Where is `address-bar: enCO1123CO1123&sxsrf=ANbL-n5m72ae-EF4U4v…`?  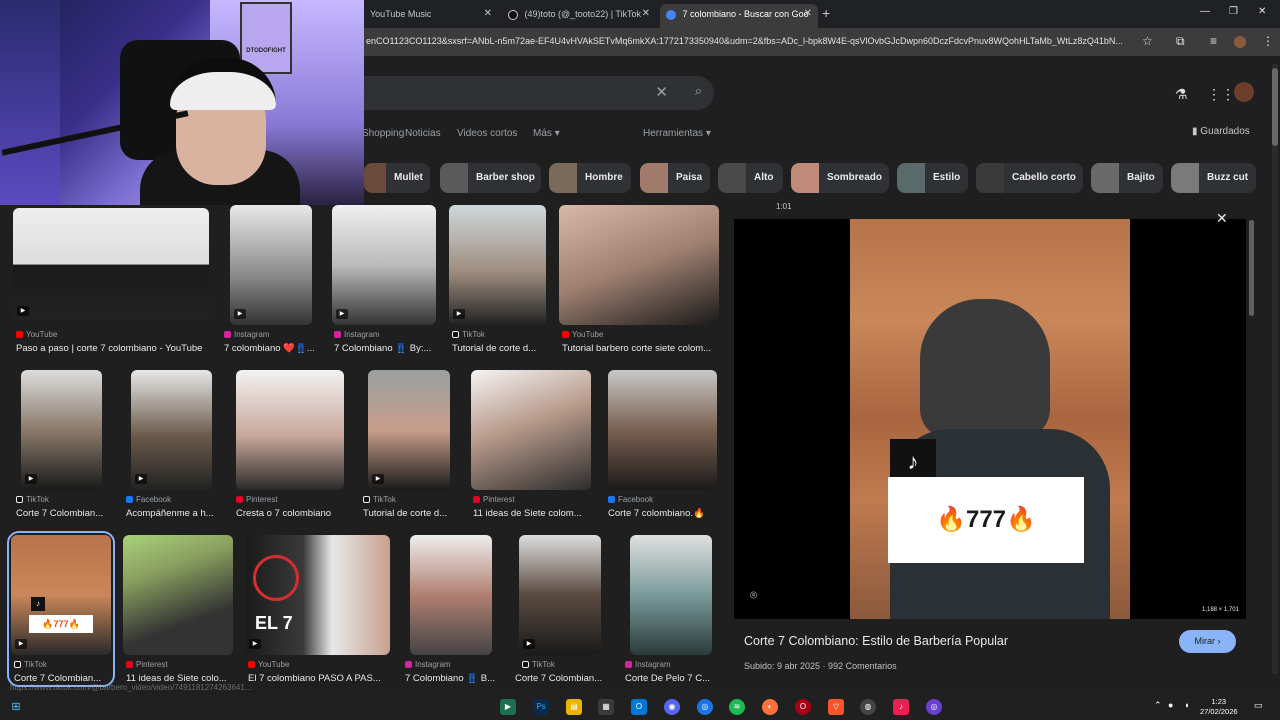
address-bar: enCO1123CO1123&sxsrf=ANbL-n5m72ae-EF4U4v… is located at coordinates (751, 41).